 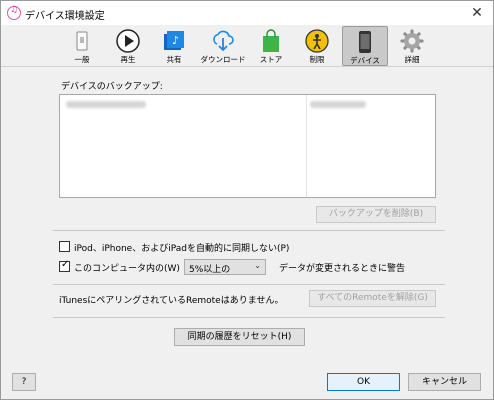 I want to click on ok-button: OK, so click(x=363, y=382).